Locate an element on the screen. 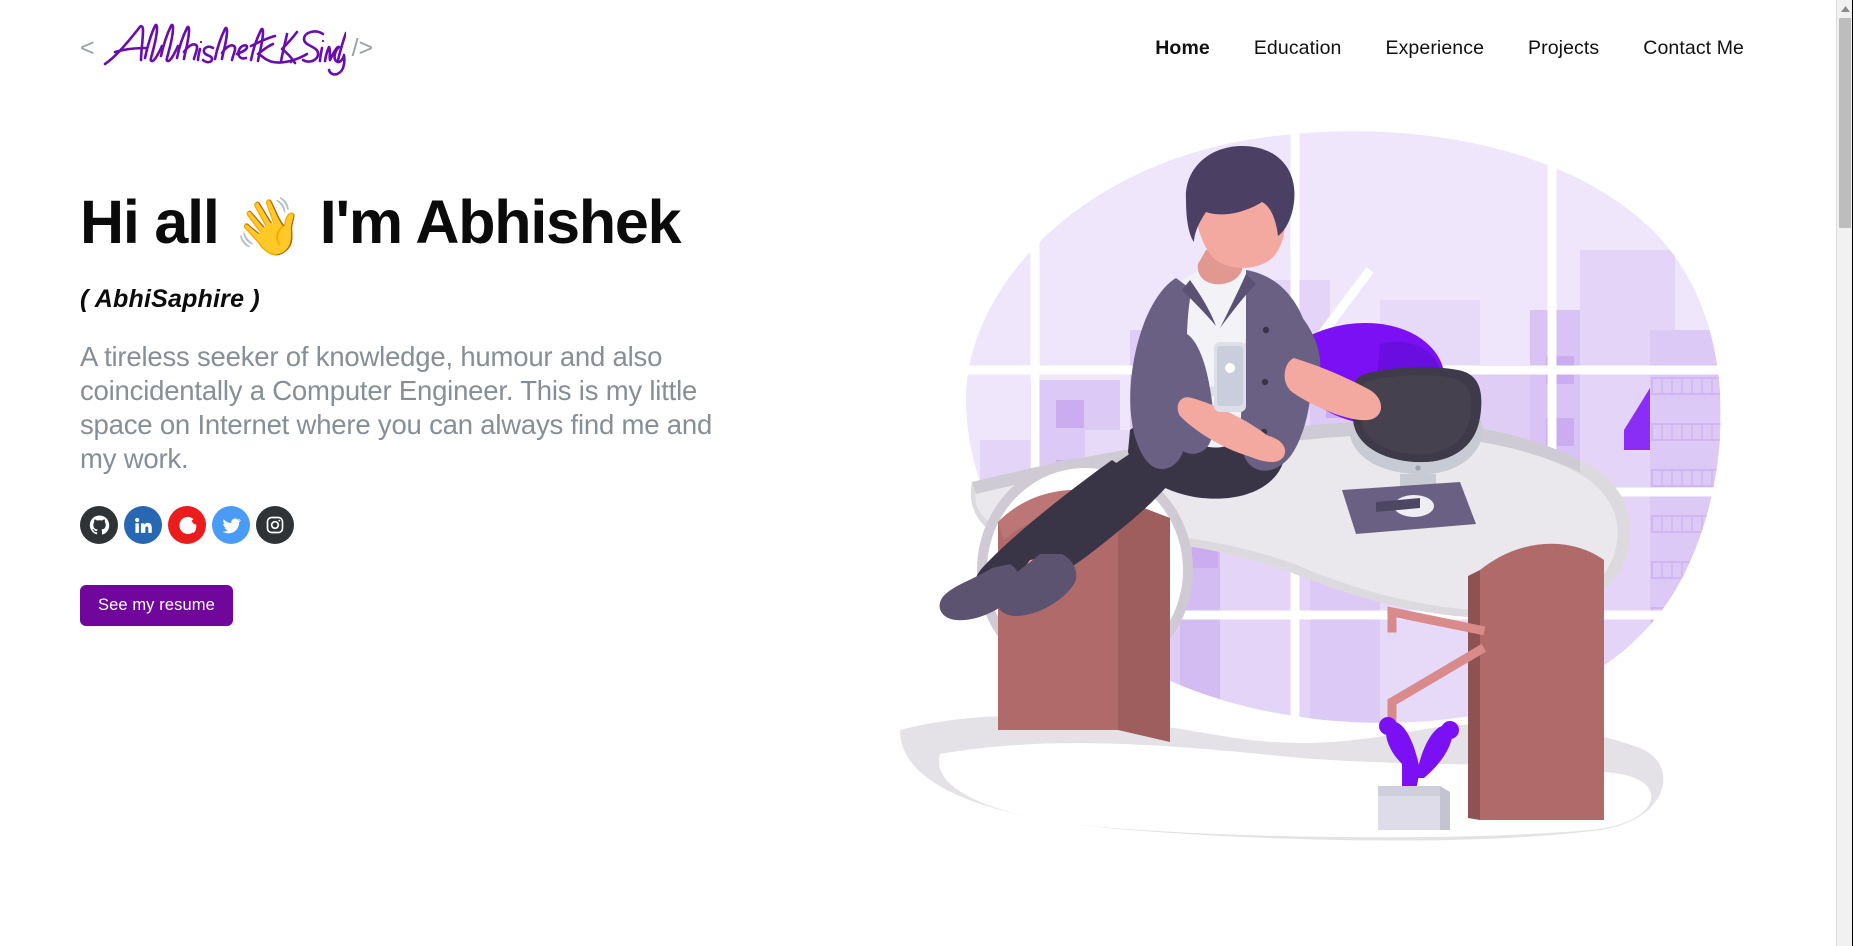 This screenshot has height=946, width=1853. page-title: Hi all 👋 I'm Abhishek is located at coordinates (430, 223).